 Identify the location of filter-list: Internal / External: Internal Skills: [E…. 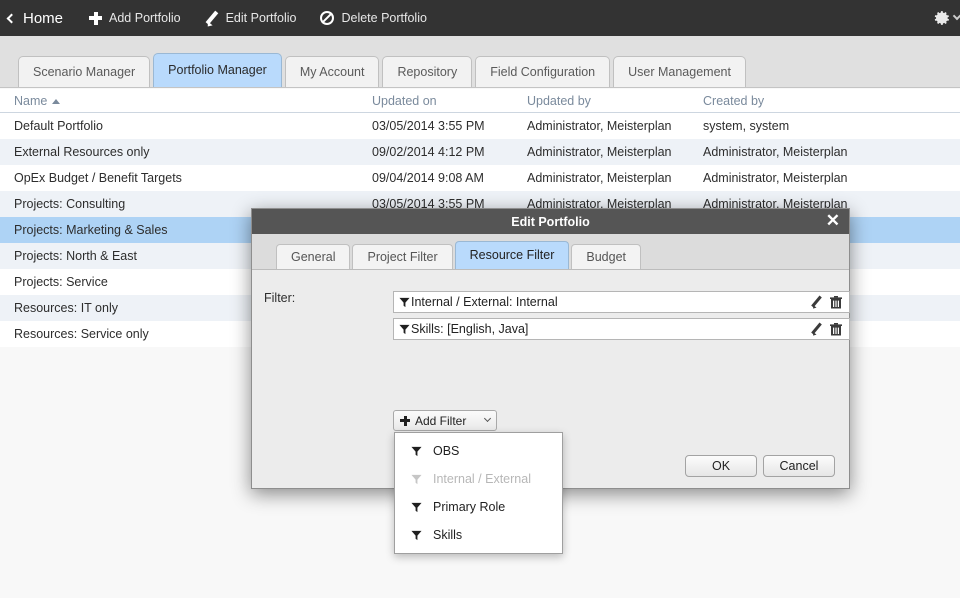
(621, 318).